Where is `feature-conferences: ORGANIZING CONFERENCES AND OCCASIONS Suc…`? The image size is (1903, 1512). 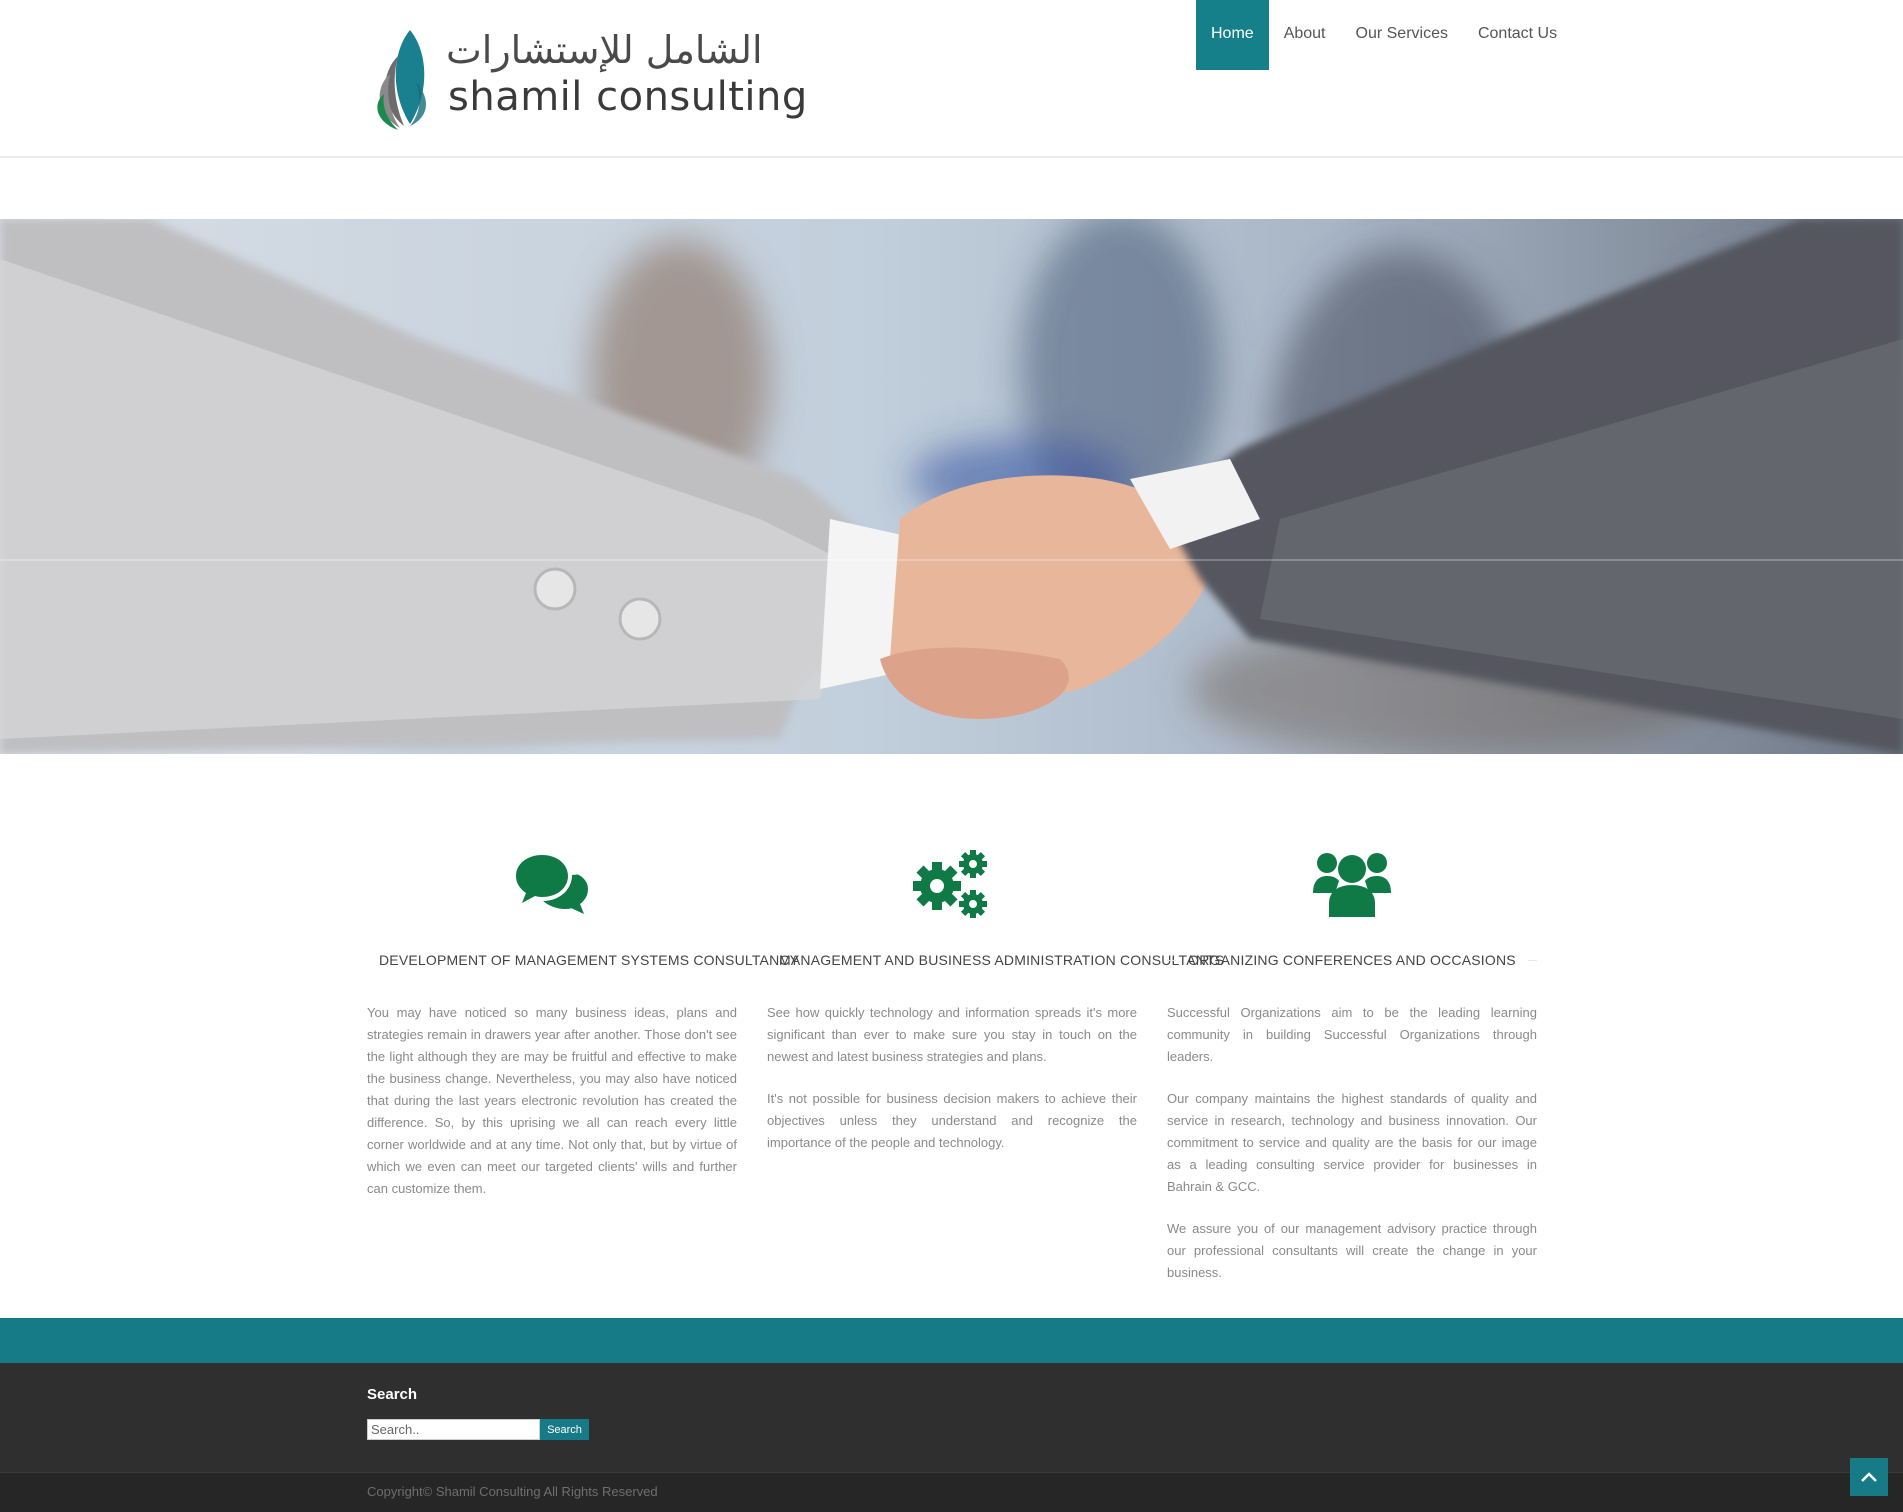
feature-conferences: ORGANIZING CONFERENCES AND OCCASIONS Suc… is located at coordinates (1352, 1065).